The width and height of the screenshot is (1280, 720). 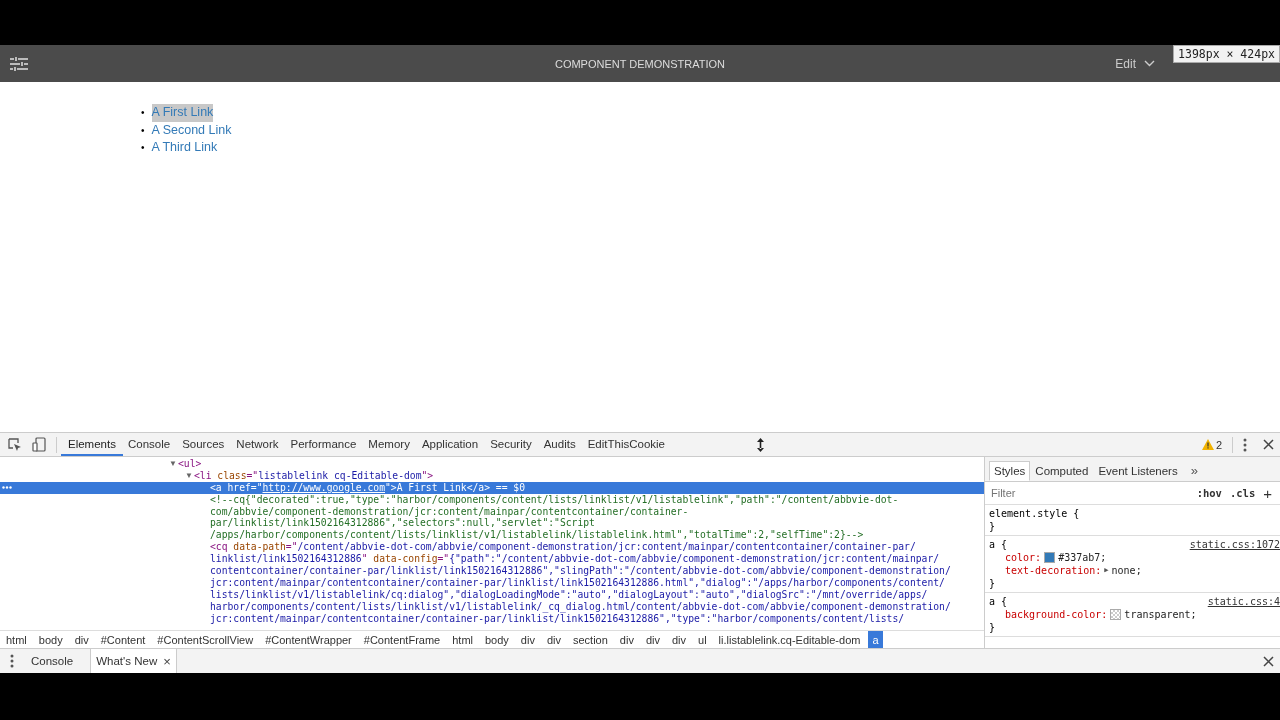 I want to click on mode-dropdown: Edit, so click(x=1135, y=63).